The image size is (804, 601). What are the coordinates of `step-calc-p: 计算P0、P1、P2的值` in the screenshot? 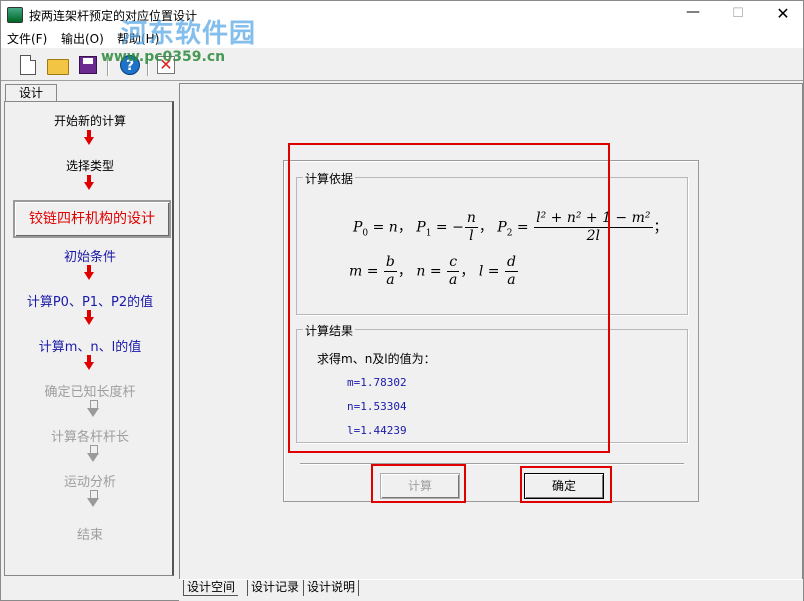 It's located at (90, 300).